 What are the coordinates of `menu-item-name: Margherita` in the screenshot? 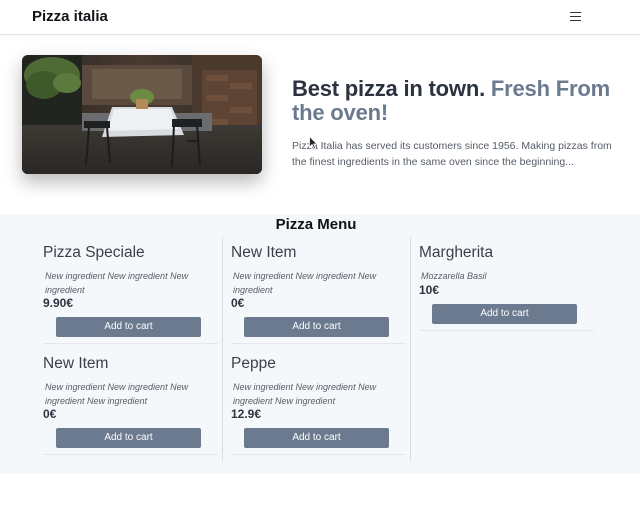 It's located at (456, 252).